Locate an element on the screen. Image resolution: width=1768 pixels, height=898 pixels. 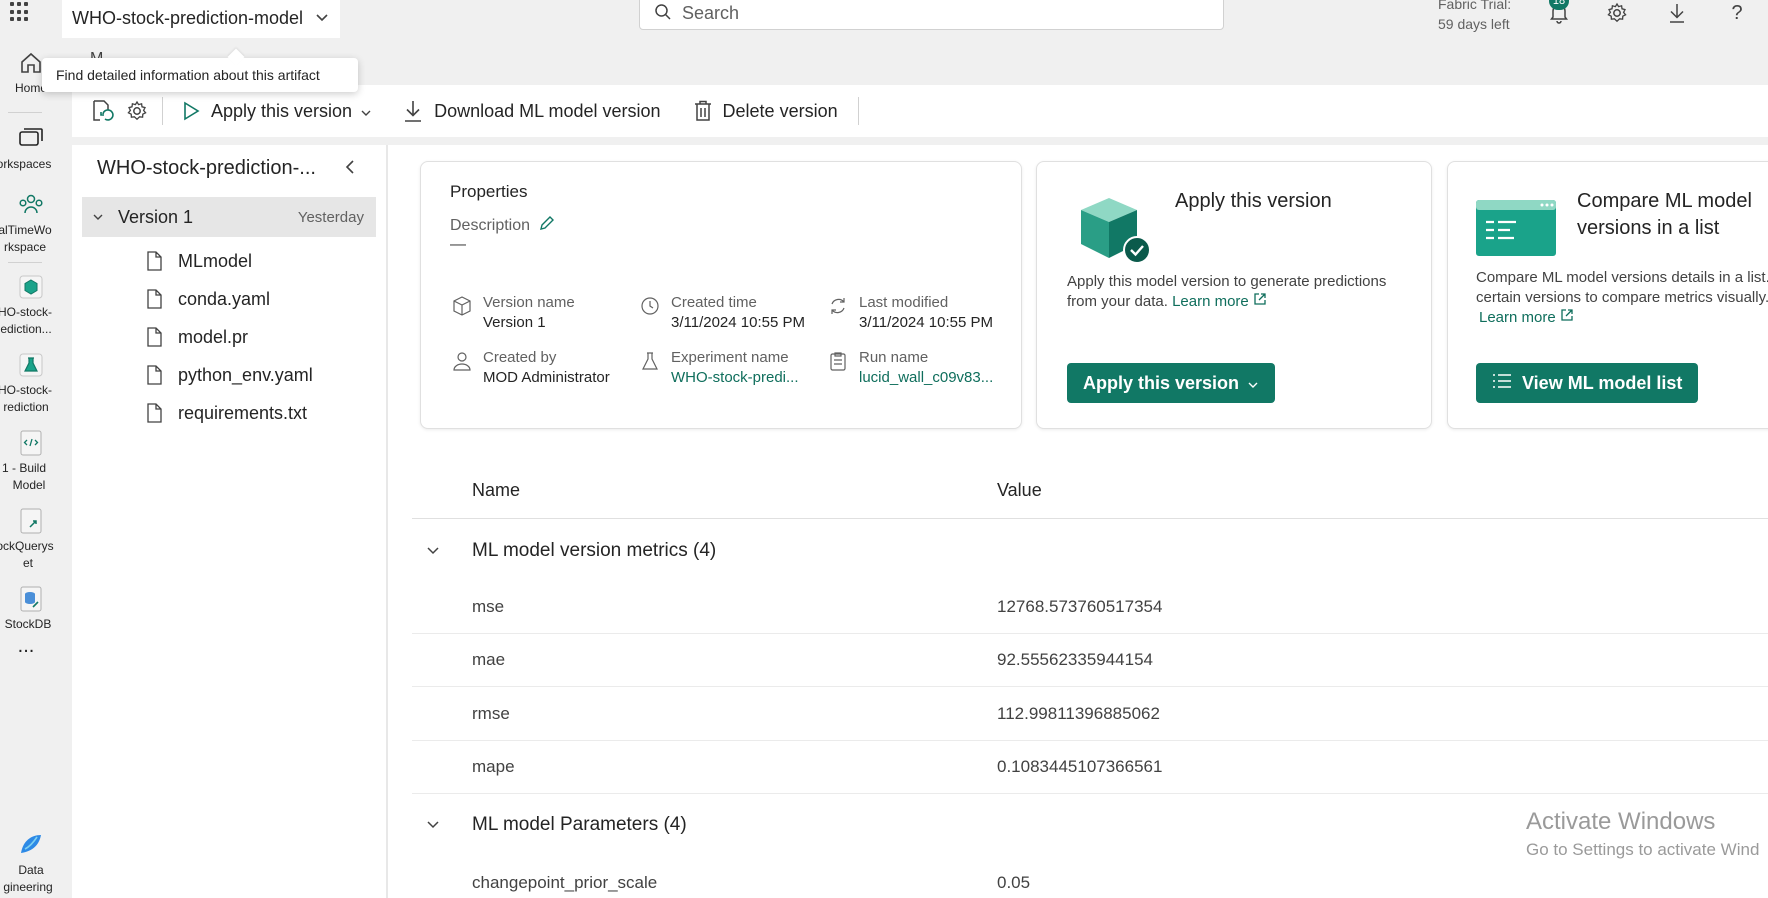
edit-pencil-icon is located at coordinates (547, 225).